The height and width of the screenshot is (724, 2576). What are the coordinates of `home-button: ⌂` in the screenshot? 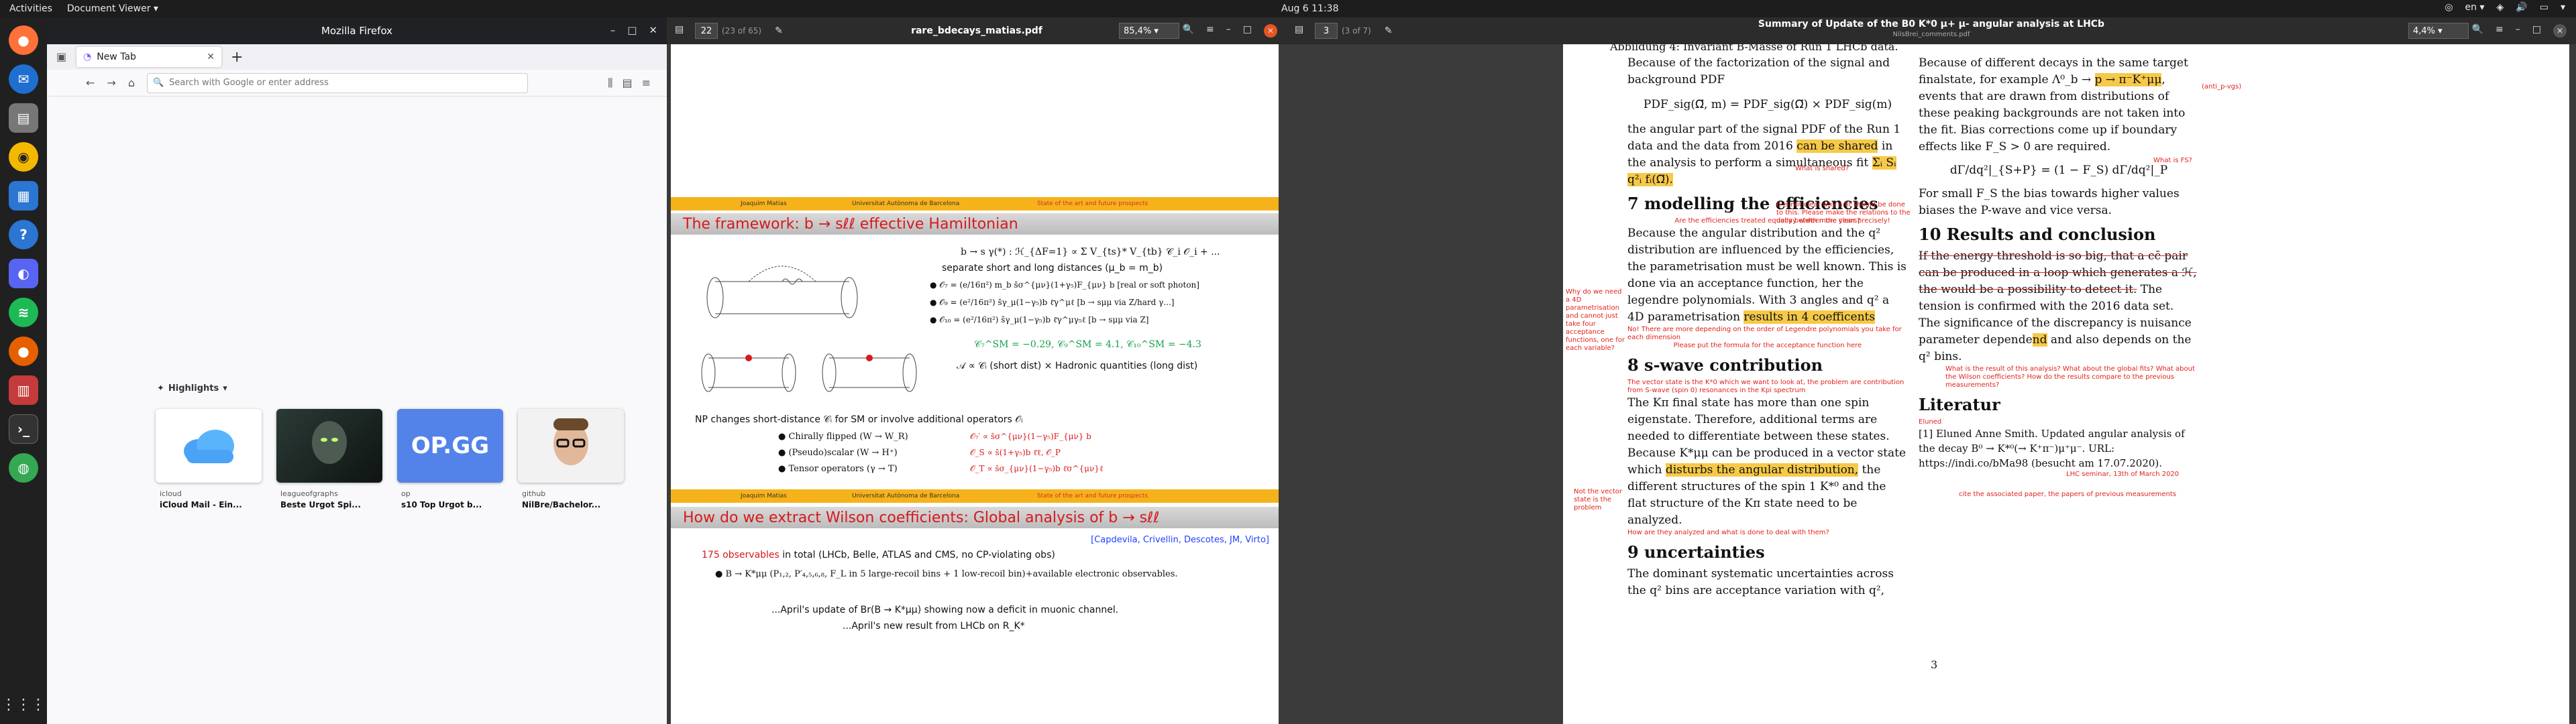 It's located at (131, 82).